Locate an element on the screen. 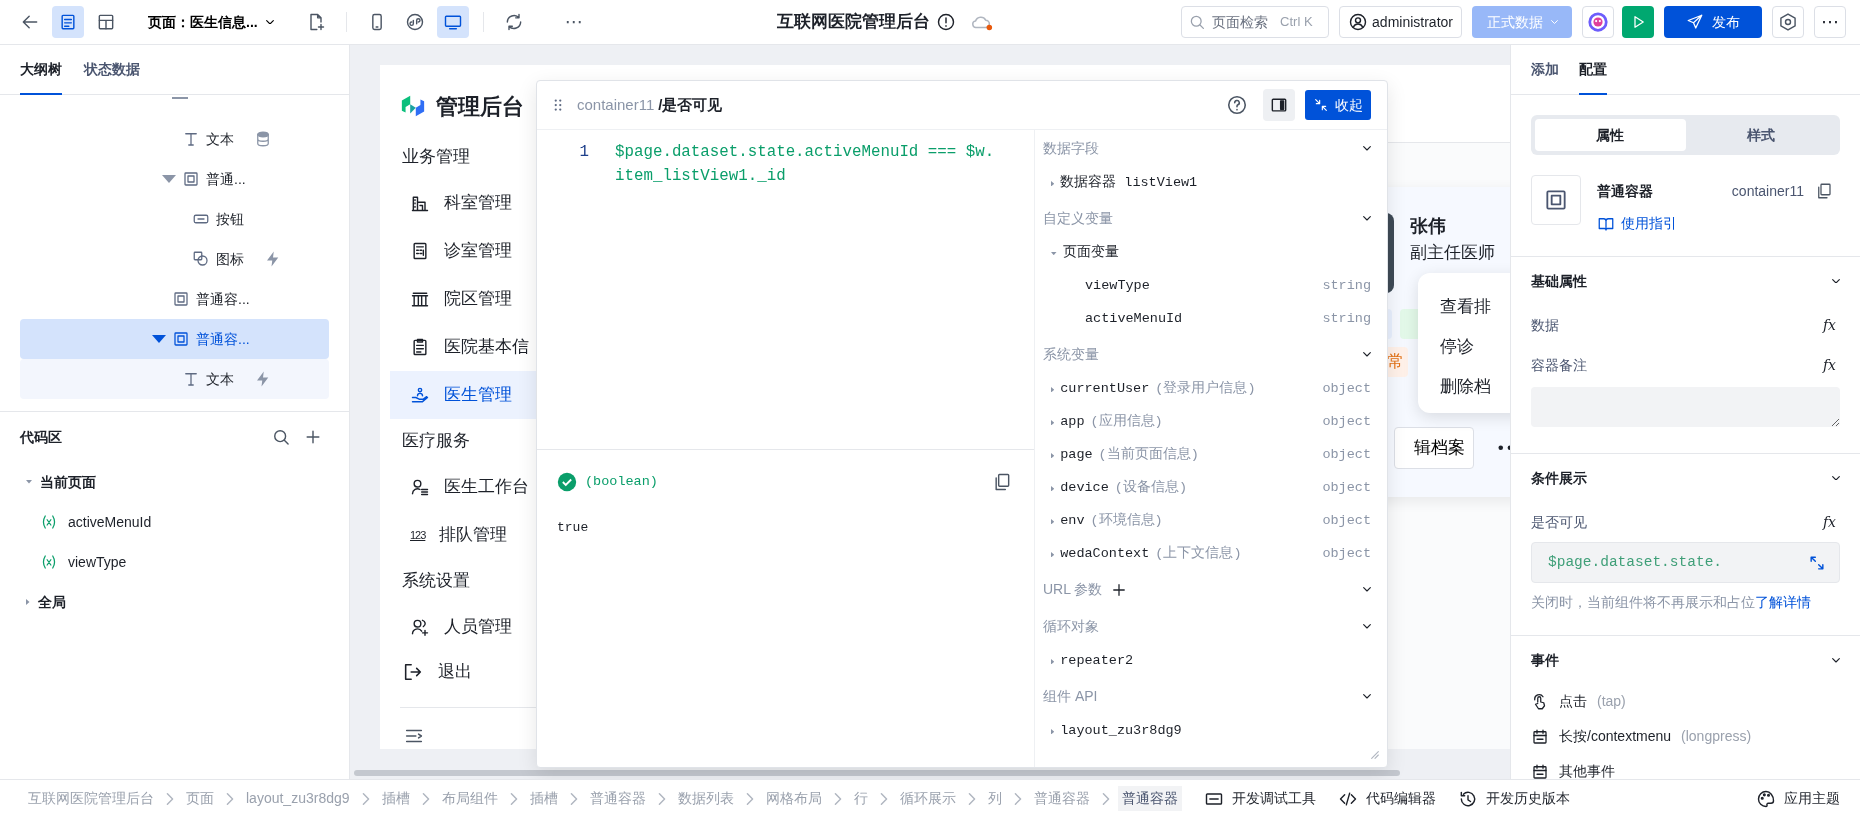 The height and width of the screenshot is (817, 1860). breadcrumb-path: container11 is located at coordinates (616, 104).